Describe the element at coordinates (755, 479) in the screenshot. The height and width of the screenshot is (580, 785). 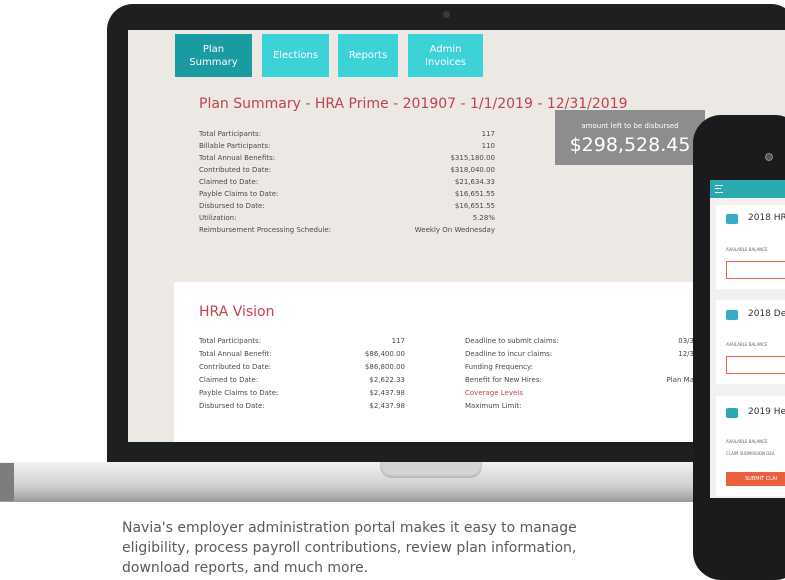
I see `submit-claim-button: SUBMIT CLAI` at that location.